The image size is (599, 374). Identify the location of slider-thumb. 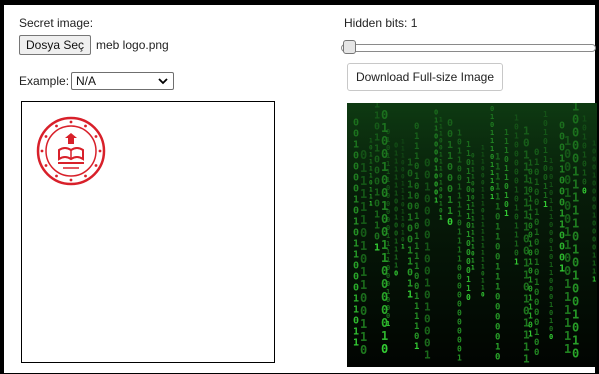
(349, 47).